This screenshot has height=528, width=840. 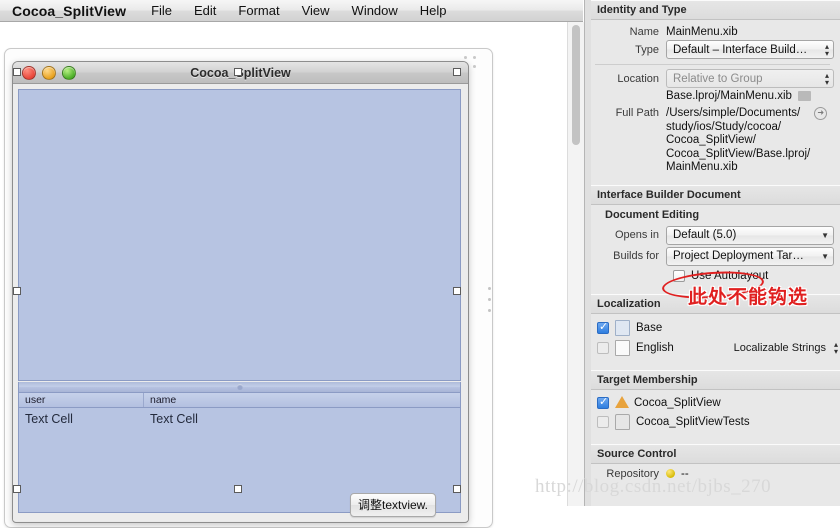 What do you see at coordinates (632, 473) in the screenshot?
I see `label-repository: Repository` at bounding box center [632, 473].